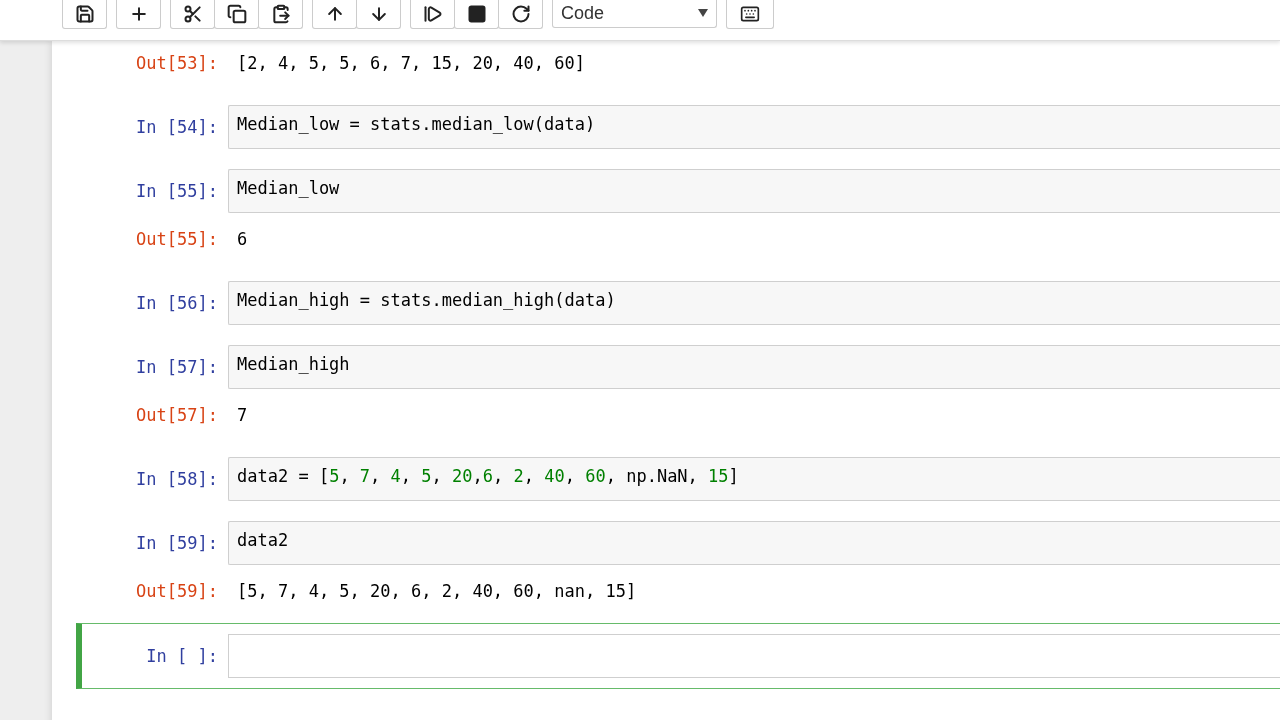 Image resolution: width=1280 pixels, height=720 pixels. I want to click on output-prompt: Out[59]:, so click(177, 591).